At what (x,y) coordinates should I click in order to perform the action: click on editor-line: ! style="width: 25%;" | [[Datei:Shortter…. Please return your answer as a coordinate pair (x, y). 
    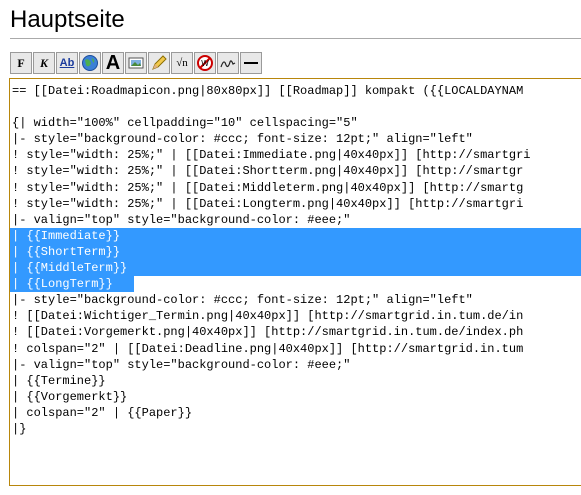
    Looking at the image, I should click on (268, 171).